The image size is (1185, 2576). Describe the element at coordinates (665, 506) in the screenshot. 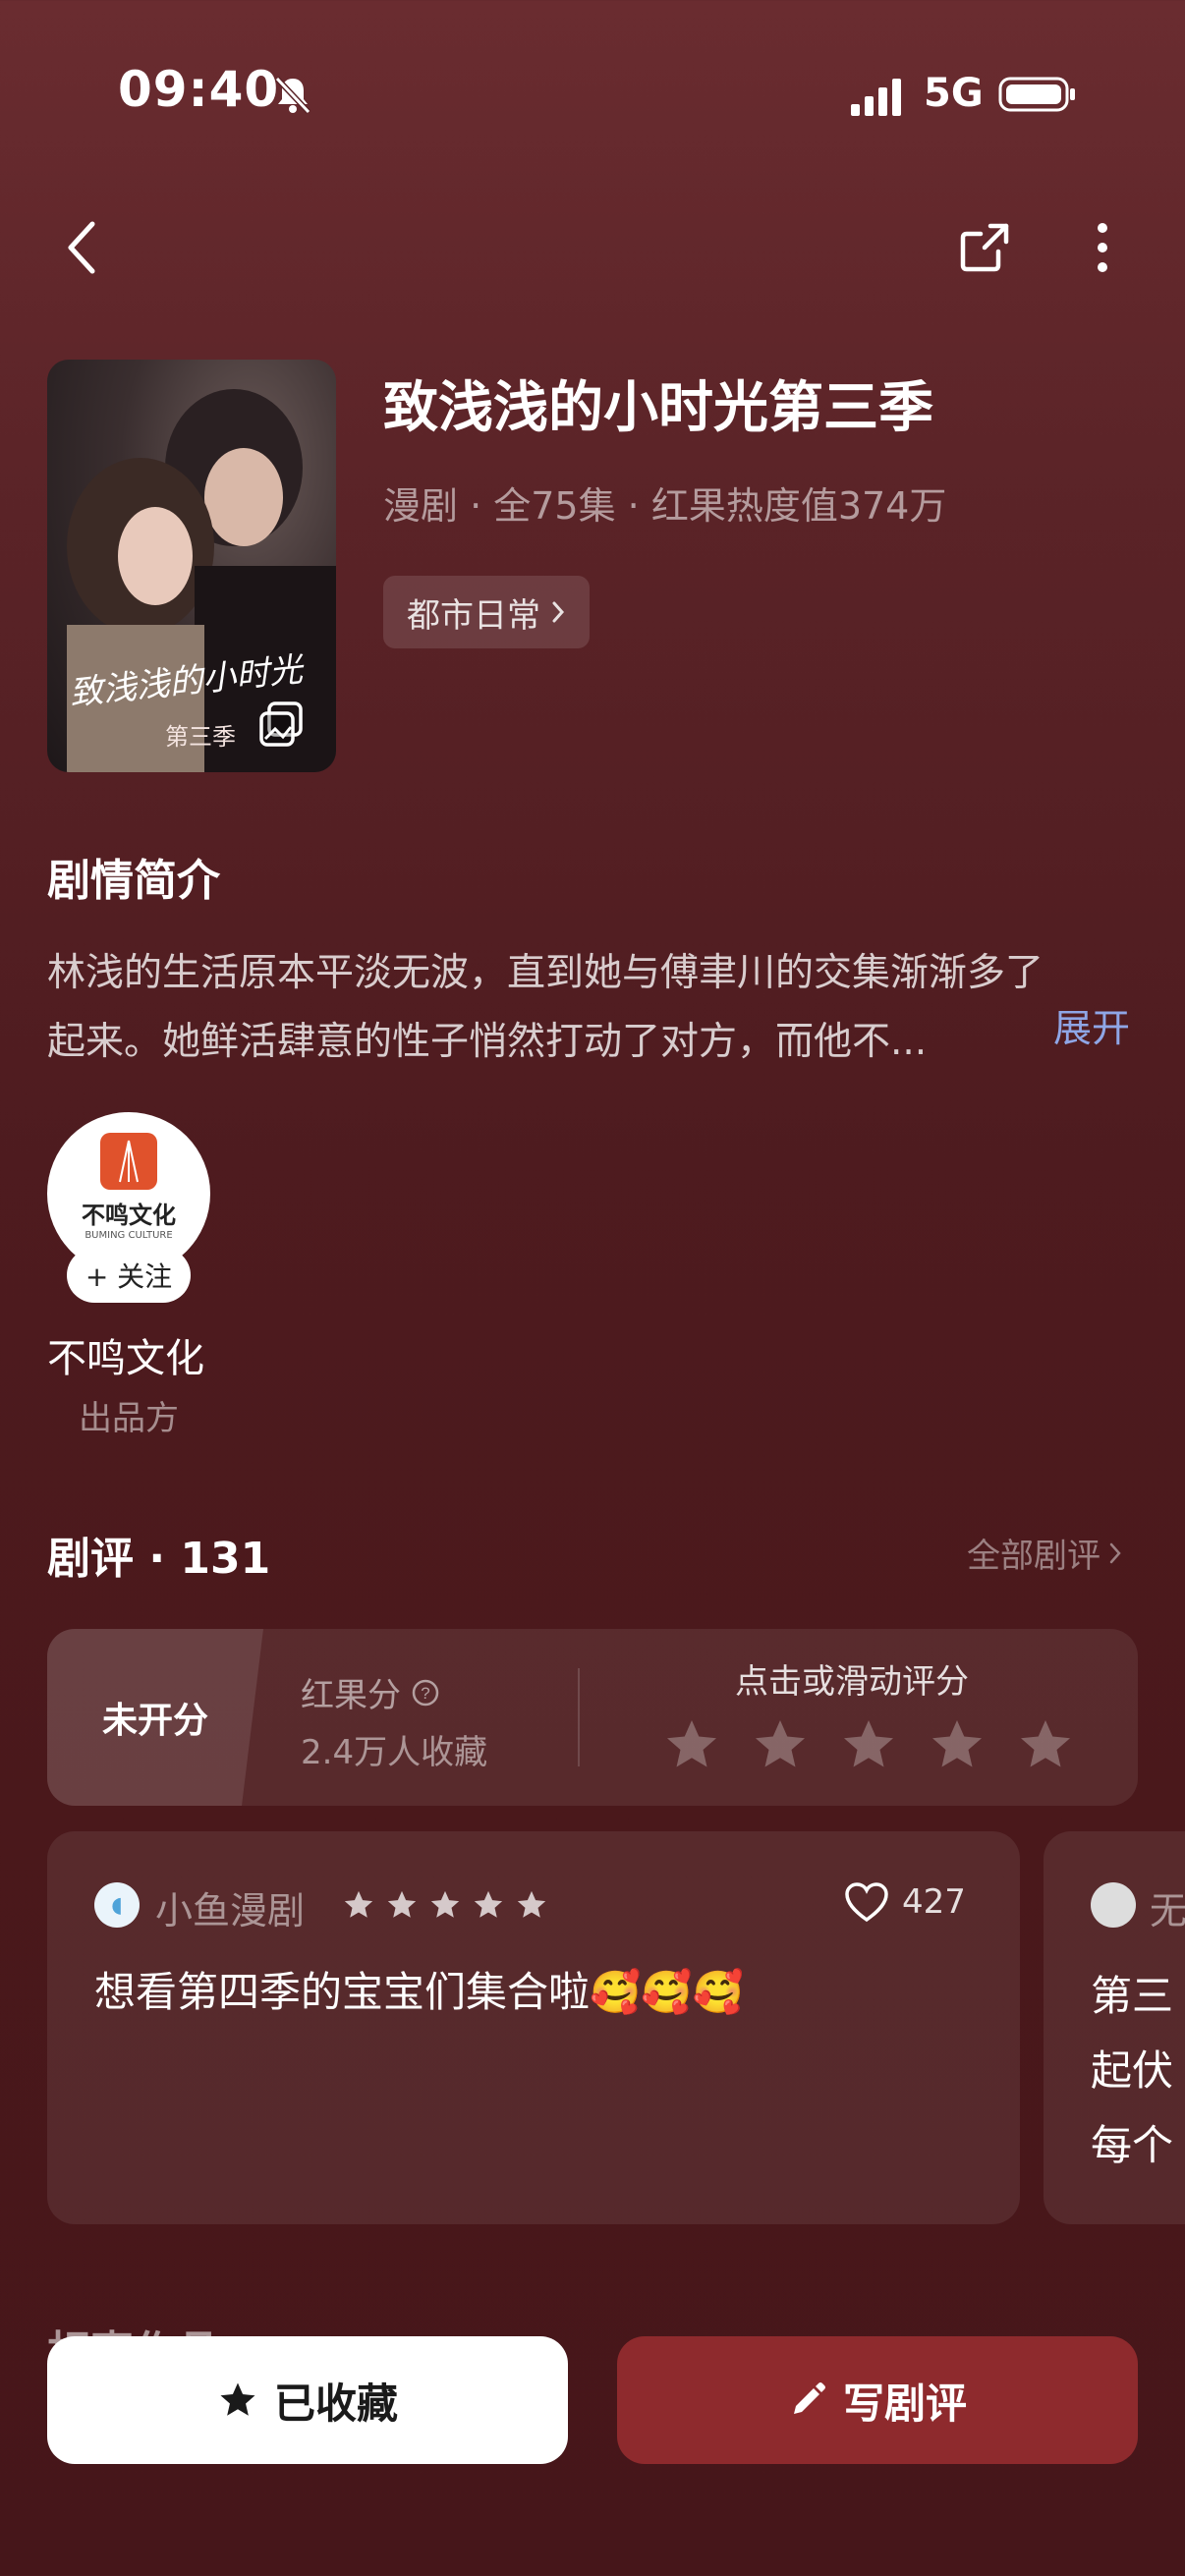

I see `show-meta: 漫剧 · 全75集 · 红果热度值374万` at that location.